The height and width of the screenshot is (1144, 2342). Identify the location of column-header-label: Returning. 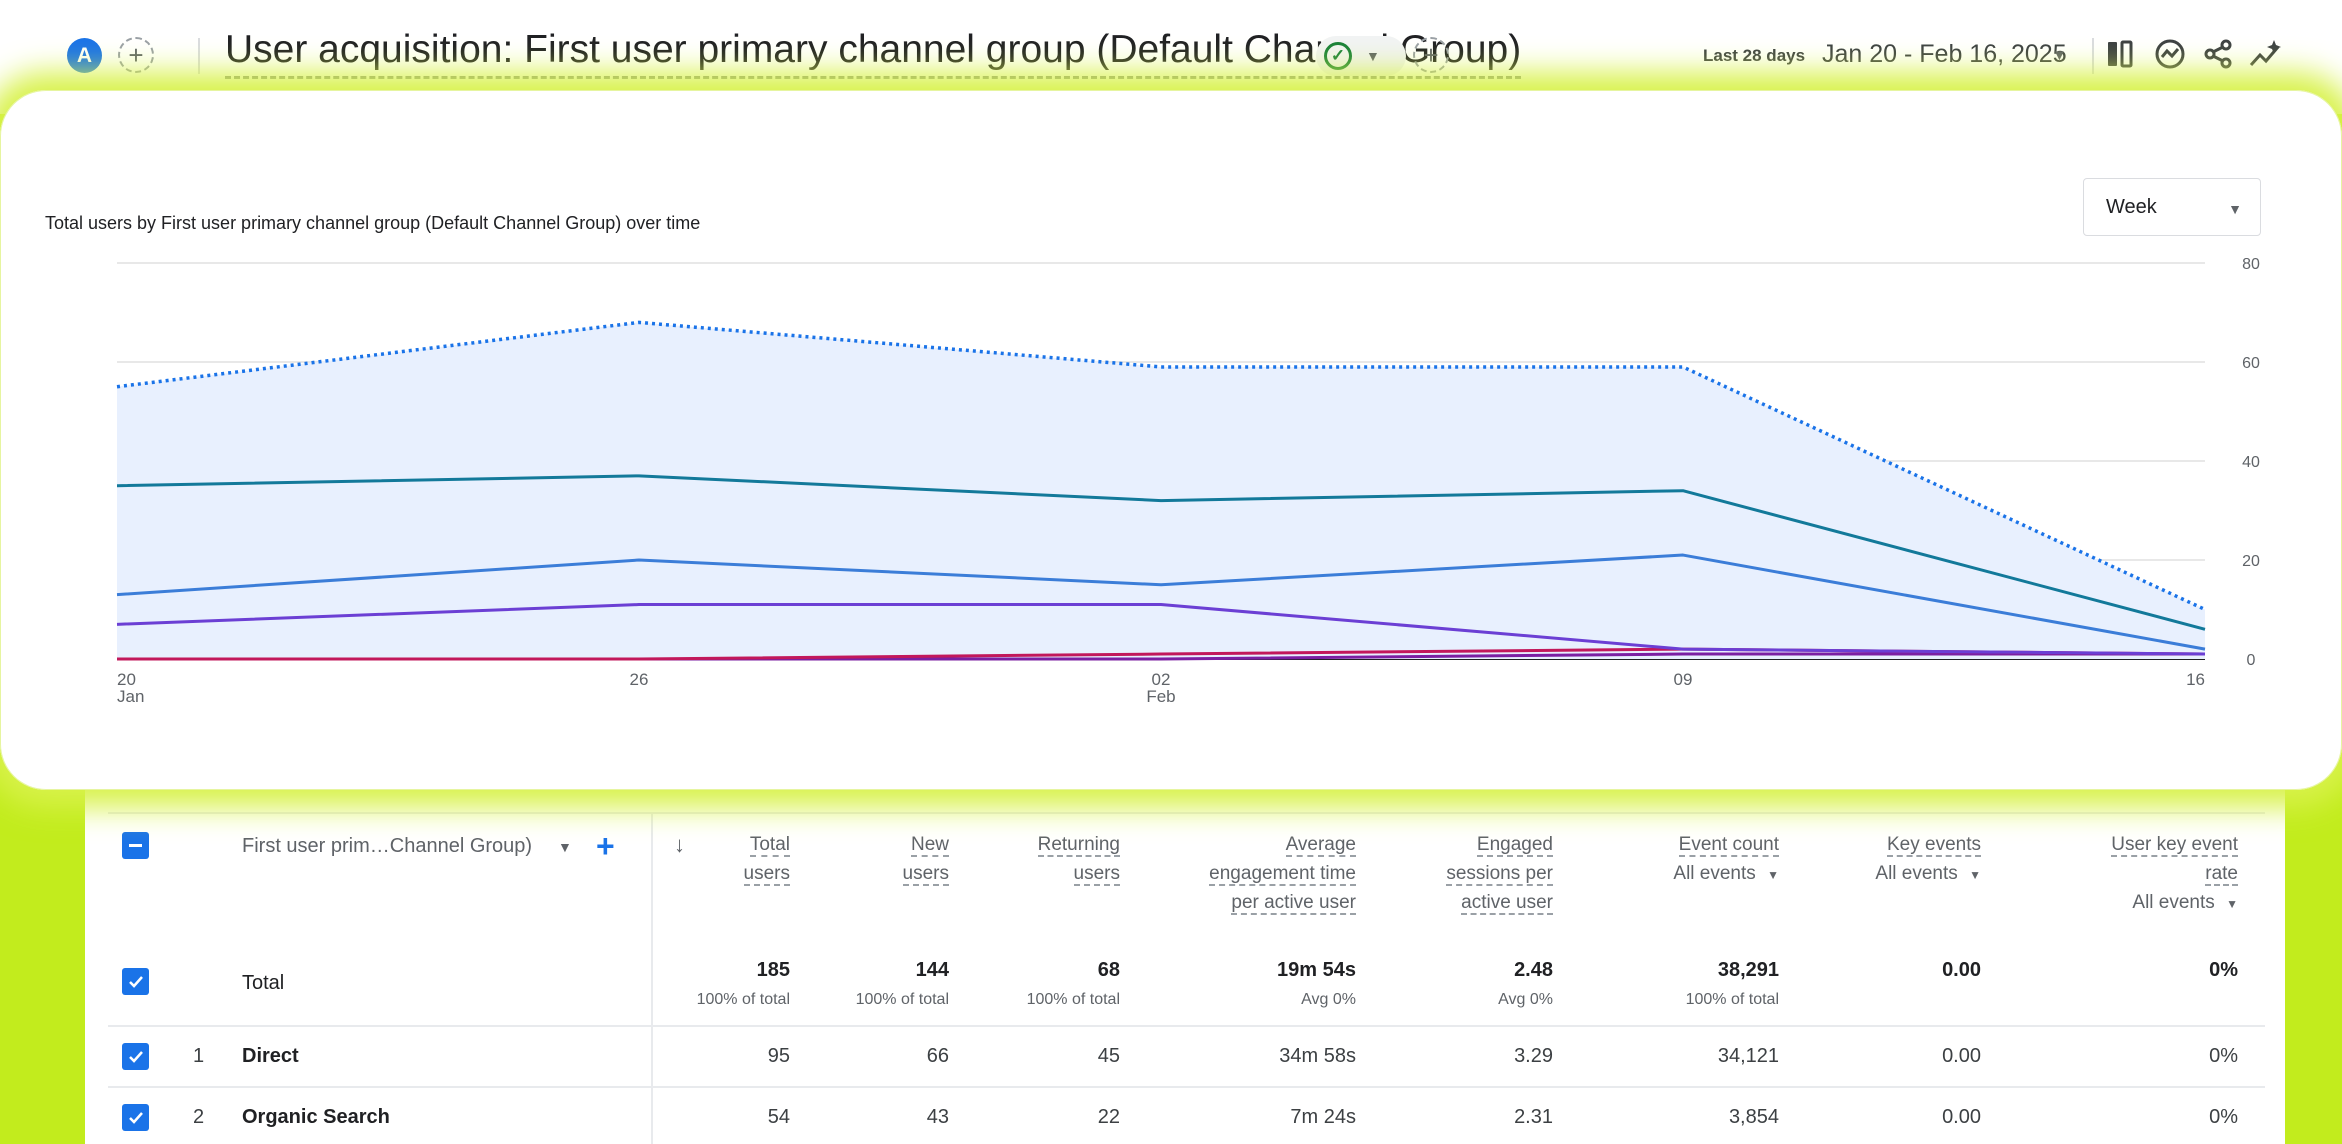
(1078, 845).